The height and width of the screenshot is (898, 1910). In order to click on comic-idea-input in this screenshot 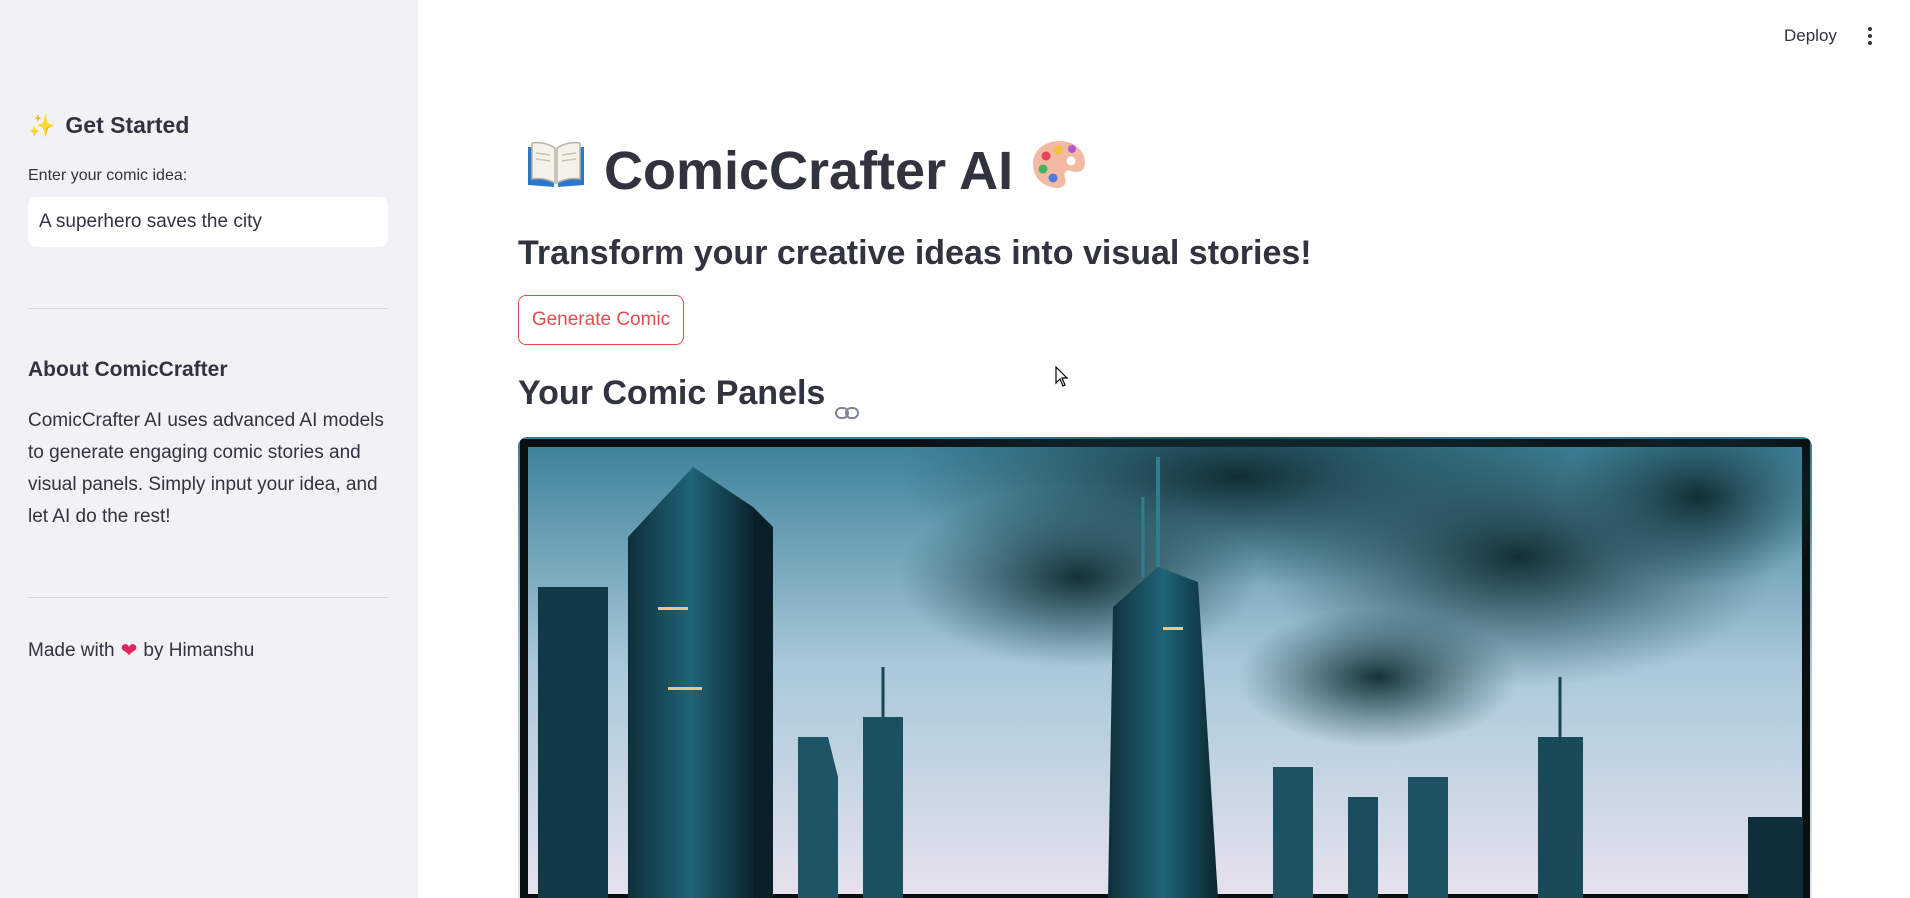, I will do `click(208, 222)`.